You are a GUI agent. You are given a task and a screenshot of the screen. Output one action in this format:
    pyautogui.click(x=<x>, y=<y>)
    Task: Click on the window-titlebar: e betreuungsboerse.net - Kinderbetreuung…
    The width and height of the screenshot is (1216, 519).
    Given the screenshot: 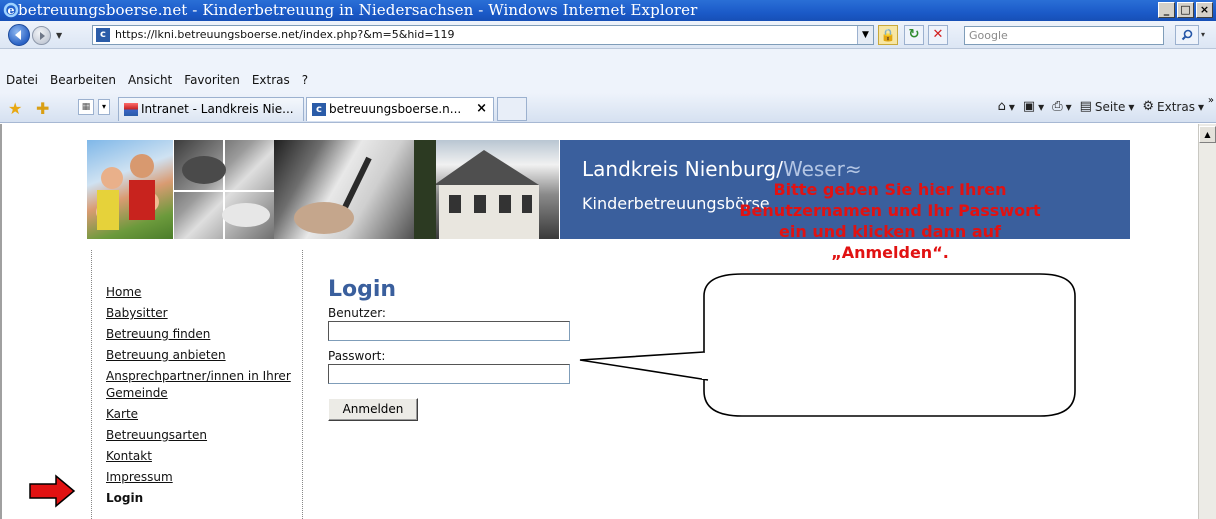 What is the action you would take?
    pyautogui.click(x=608, y=10)
    